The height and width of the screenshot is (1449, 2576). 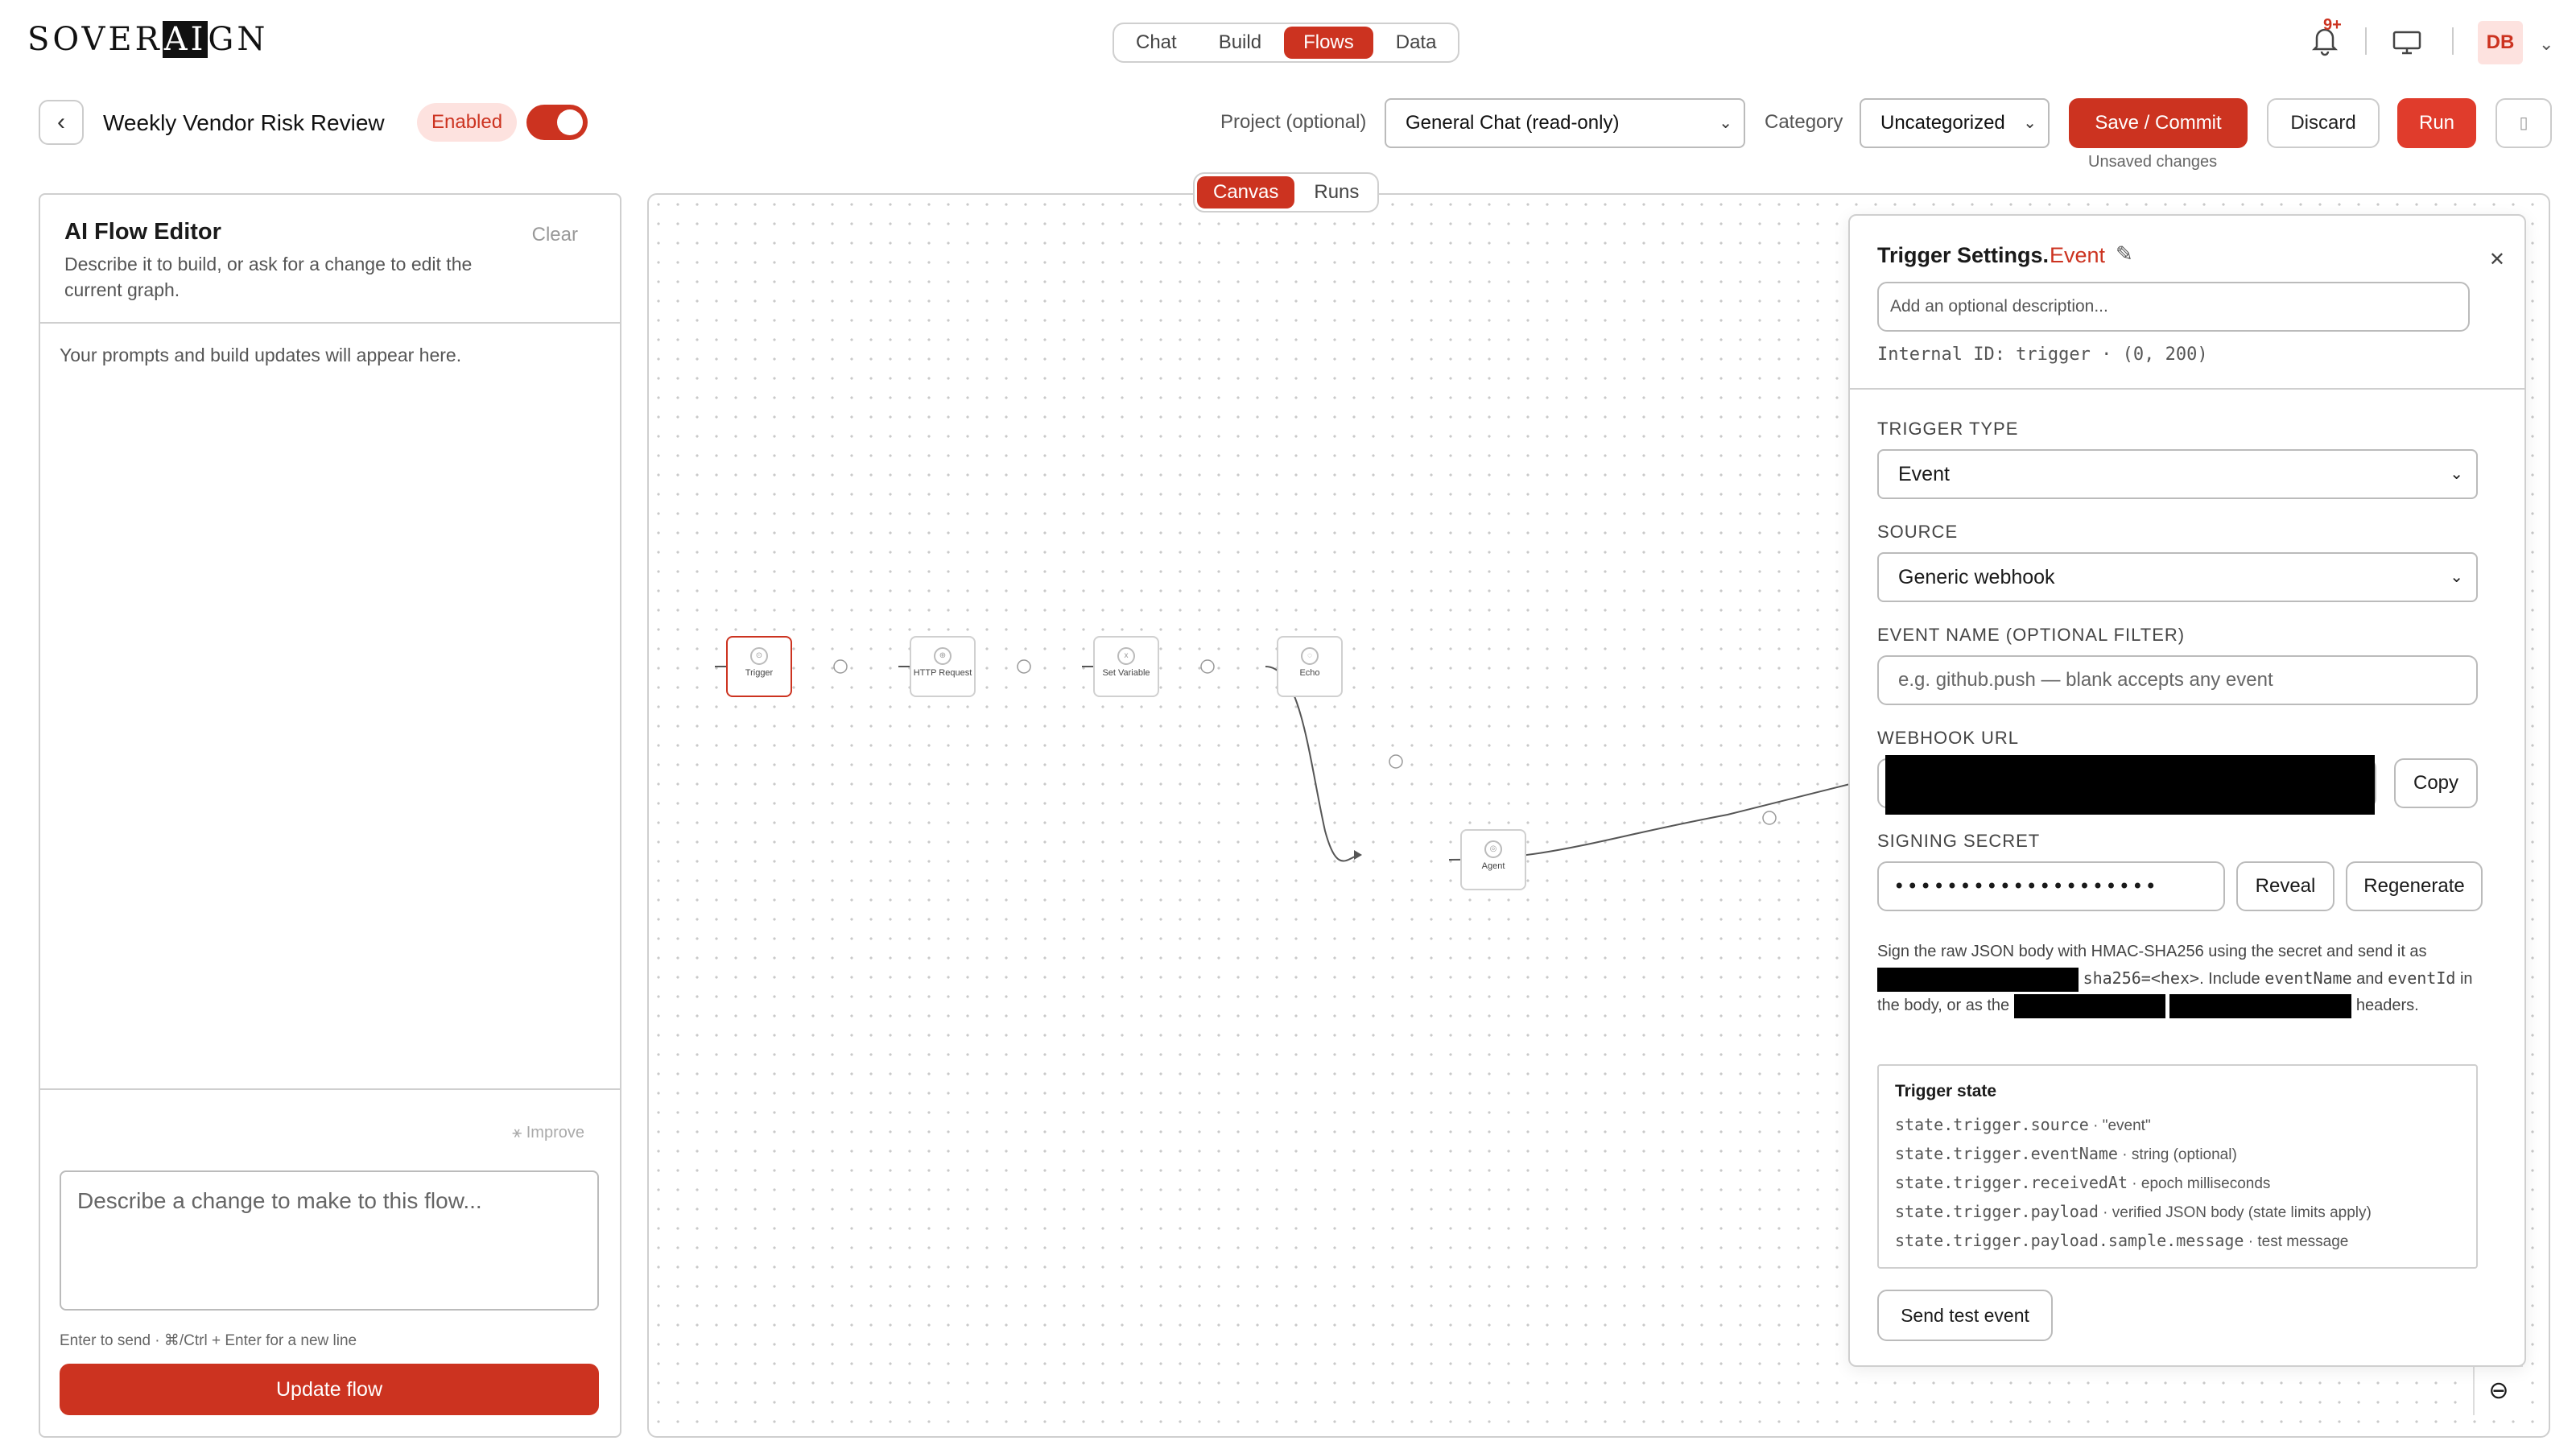 I want to click on zoom-out-icon: ⊖, so click(x=2498, y=1390).